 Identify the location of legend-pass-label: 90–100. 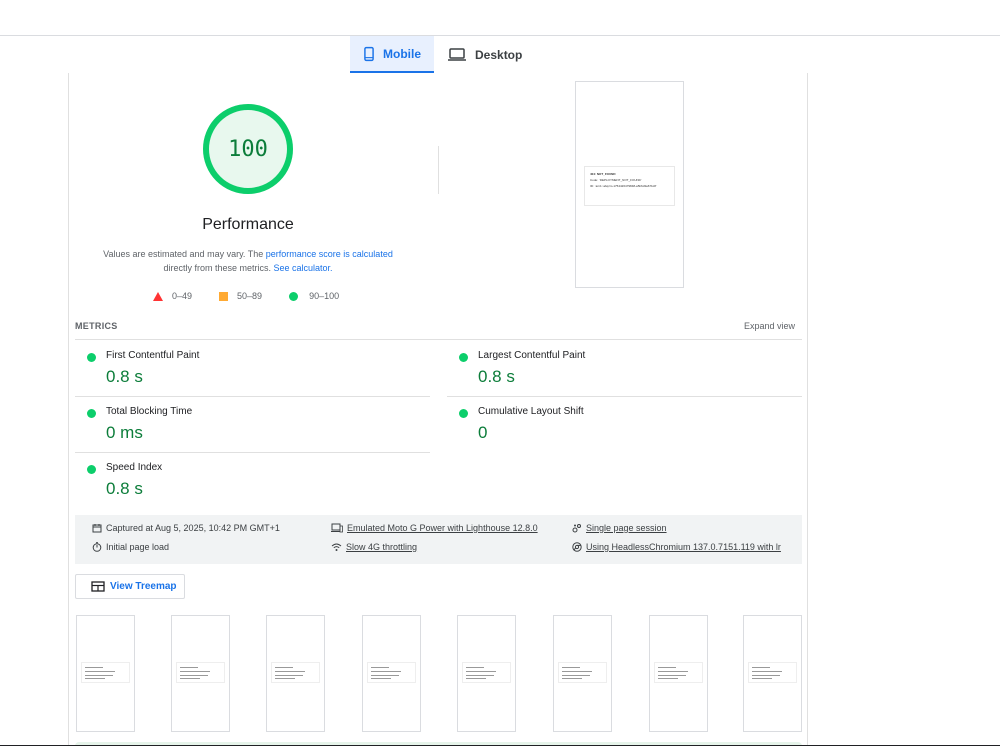
(324, 296).